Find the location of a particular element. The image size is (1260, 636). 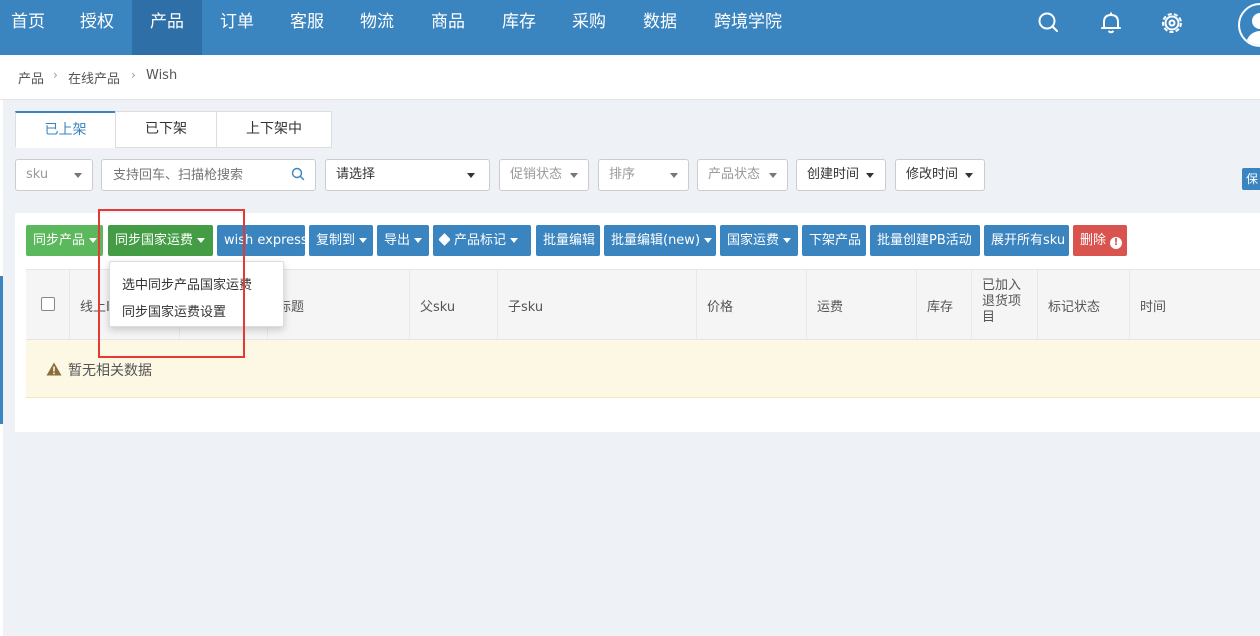

expand-all-sku-button: 展开所有sku is located at coordinates (1026, 240).